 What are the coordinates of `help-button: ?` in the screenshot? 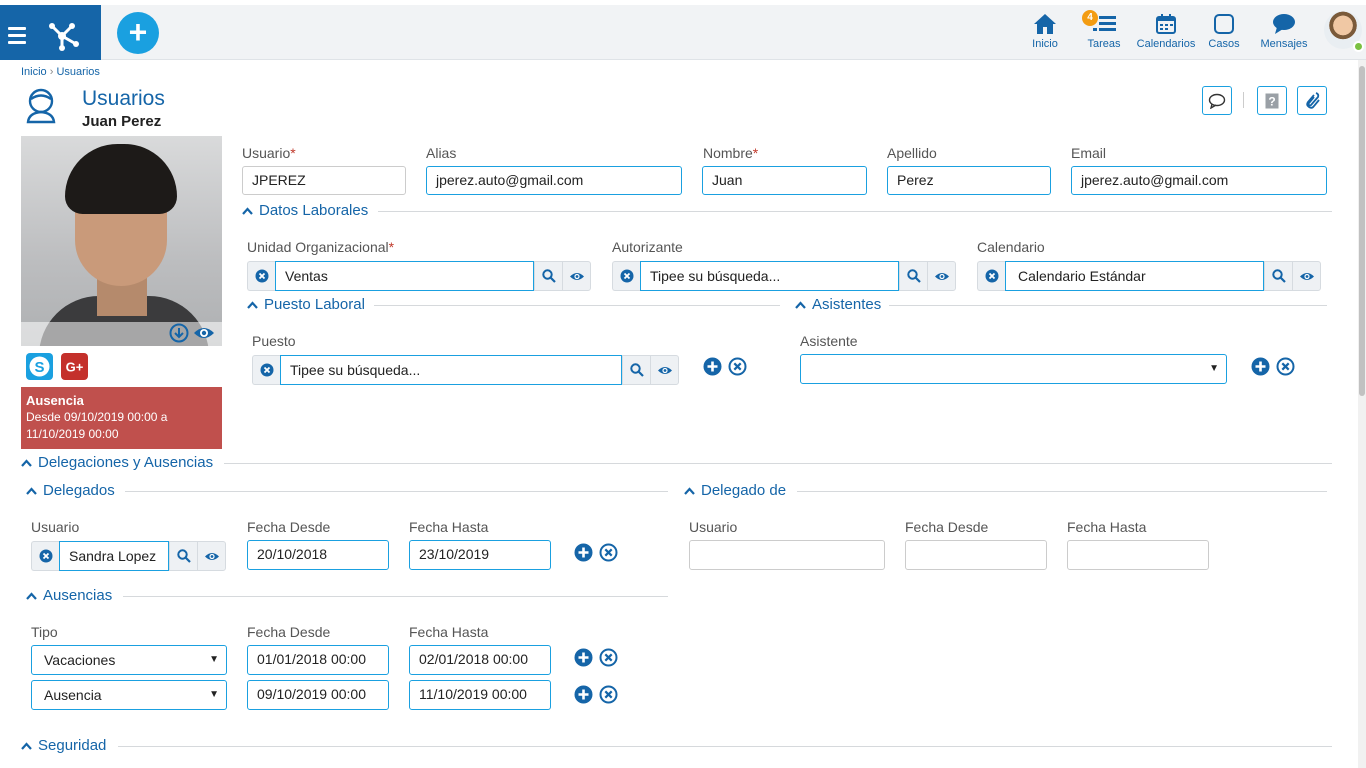 It's located at (1272, 100).